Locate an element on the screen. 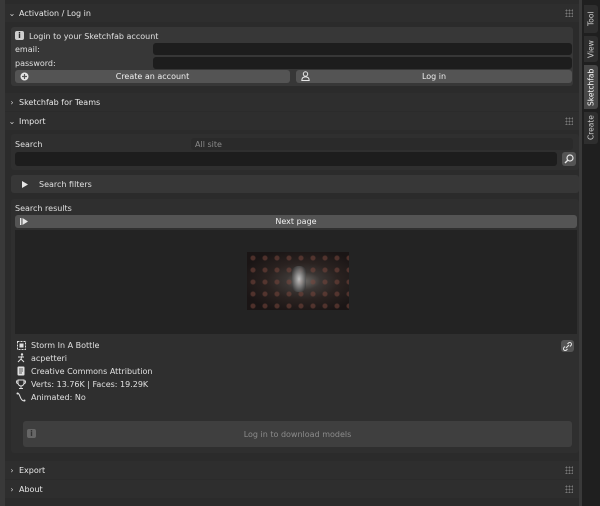 The width and height of the screenshot is (600, 506). link-icon is located at coordinates (567, 346).